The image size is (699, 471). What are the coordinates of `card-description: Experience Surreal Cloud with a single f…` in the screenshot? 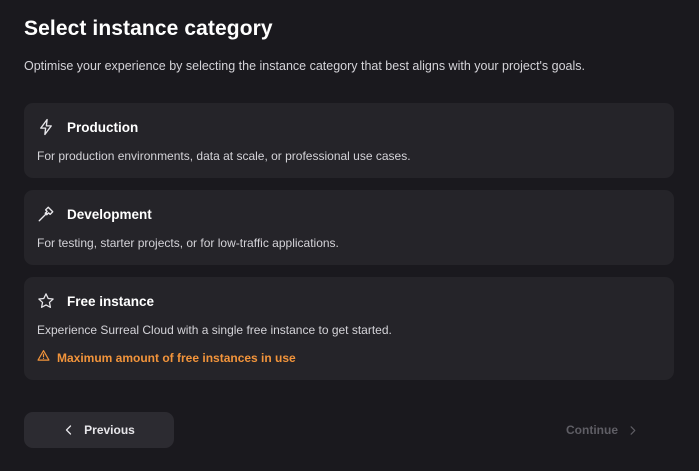 It's located at (214, 330).